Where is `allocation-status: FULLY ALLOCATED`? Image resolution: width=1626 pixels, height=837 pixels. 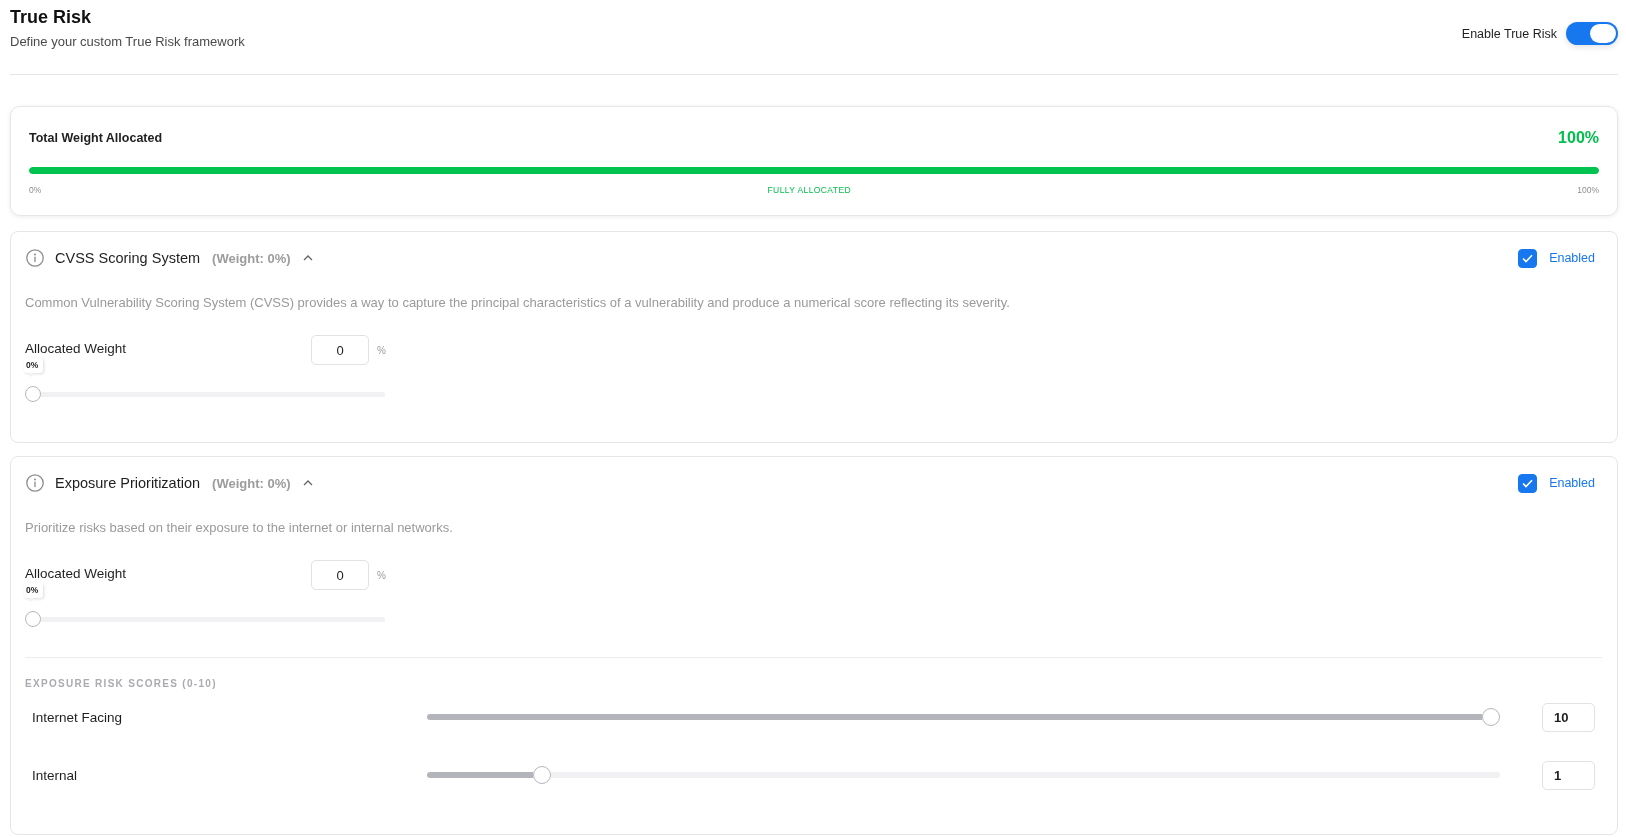
allocation-status: FULLY ALLOCATED is located at coordinates (809, 190).